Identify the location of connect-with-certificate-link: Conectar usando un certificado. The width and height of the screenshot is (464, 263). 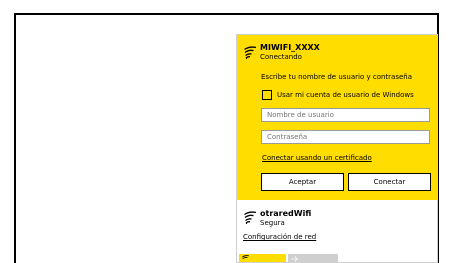
(317, 158).